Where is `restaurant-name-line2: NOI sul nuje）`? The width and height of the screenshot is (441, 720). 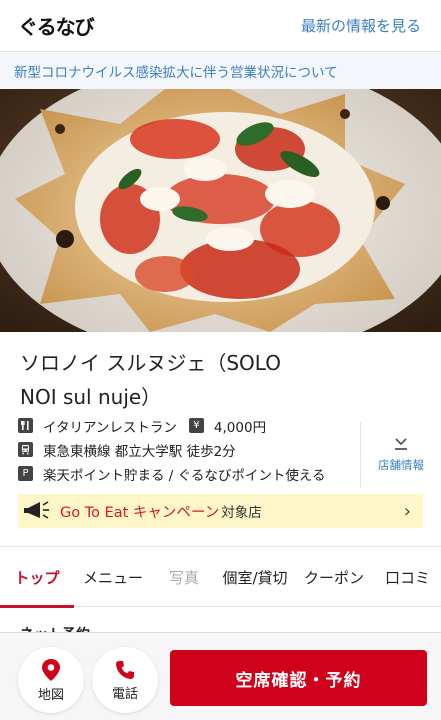
restaurant-name-line2: NOI sul nuje） is located at coordinates (91, 397).